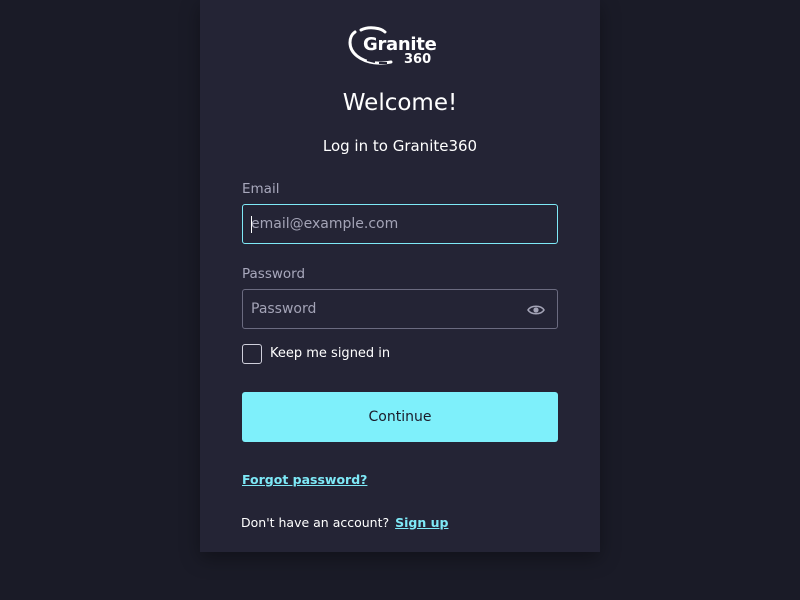 Image resolution: width=800 pixels, height=600 pixels. I want to click on signup-row: Don't have an account? Sign up, so click(344, 522).